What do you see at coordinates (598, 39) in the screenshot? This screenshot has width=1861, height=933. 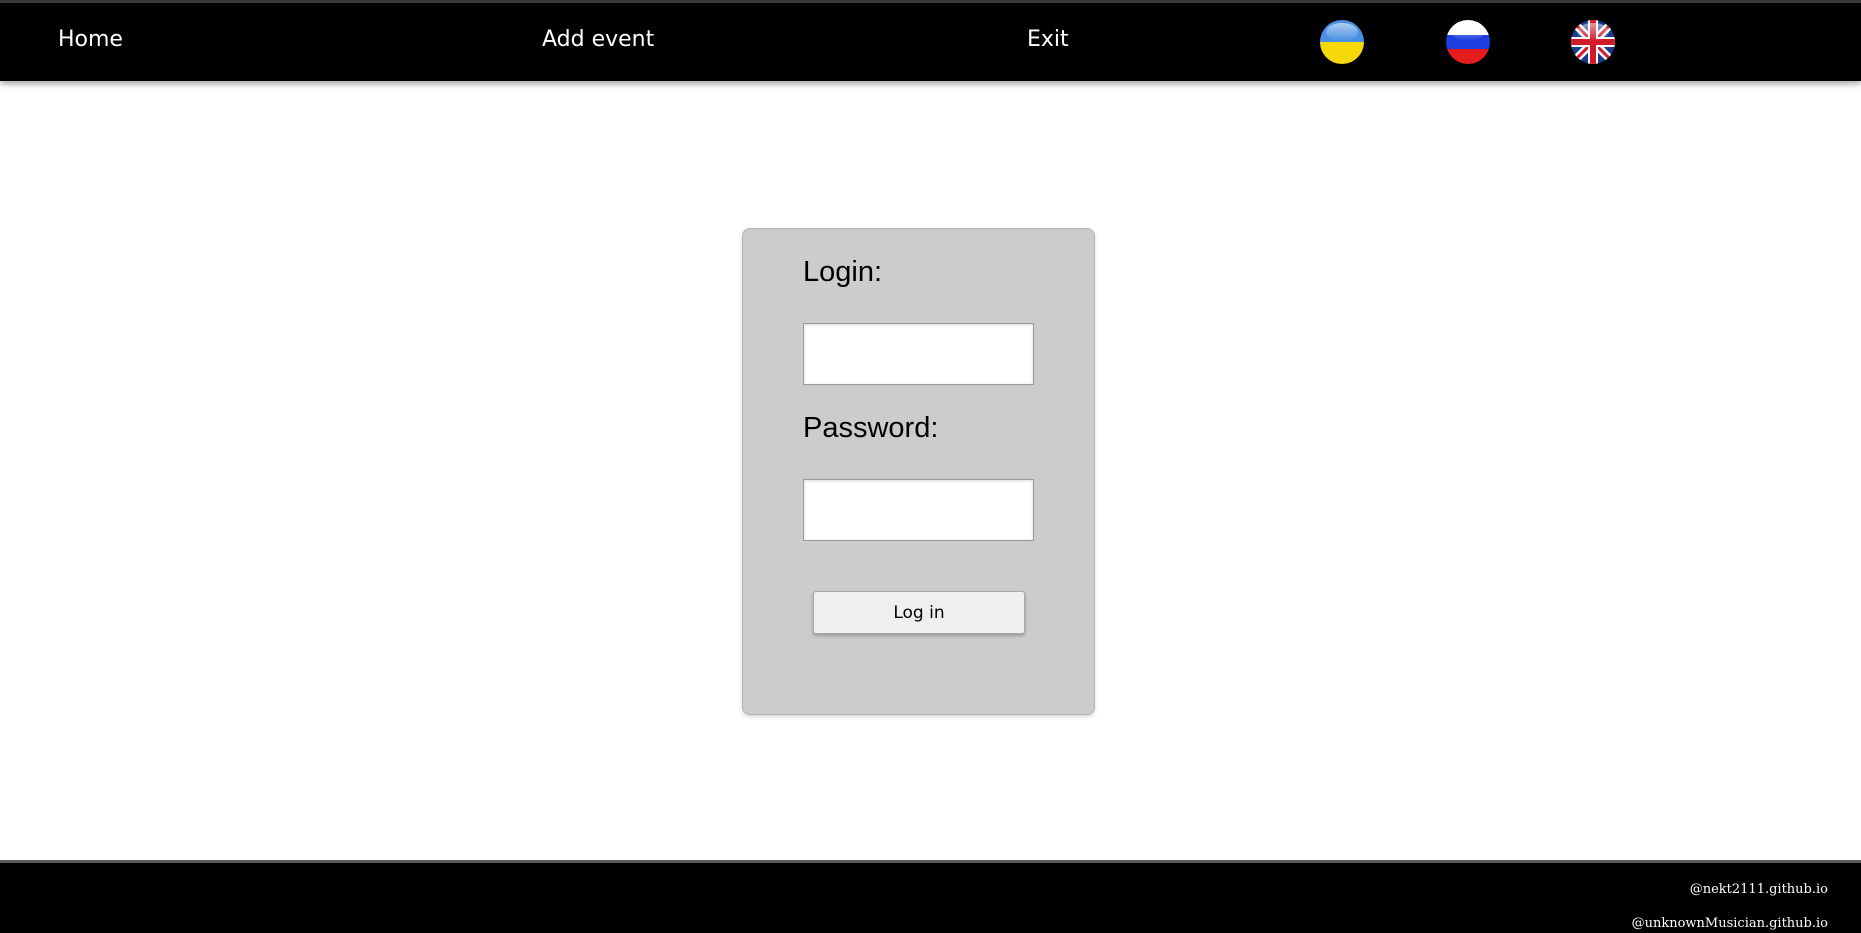 I see `nav-add-event-link: Add event` at bounding box center [598, 39].